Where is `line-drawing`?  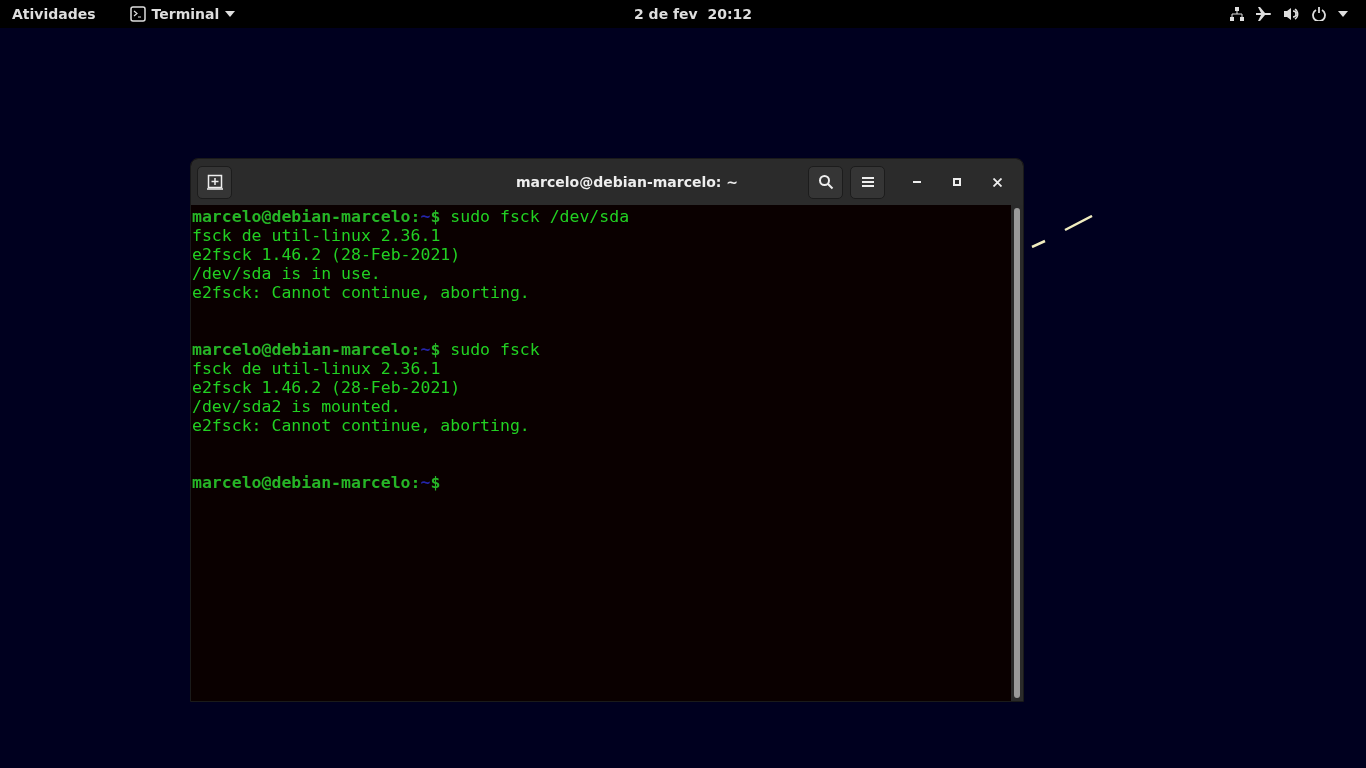 line-drawing is located at coordinates (1062, 231).